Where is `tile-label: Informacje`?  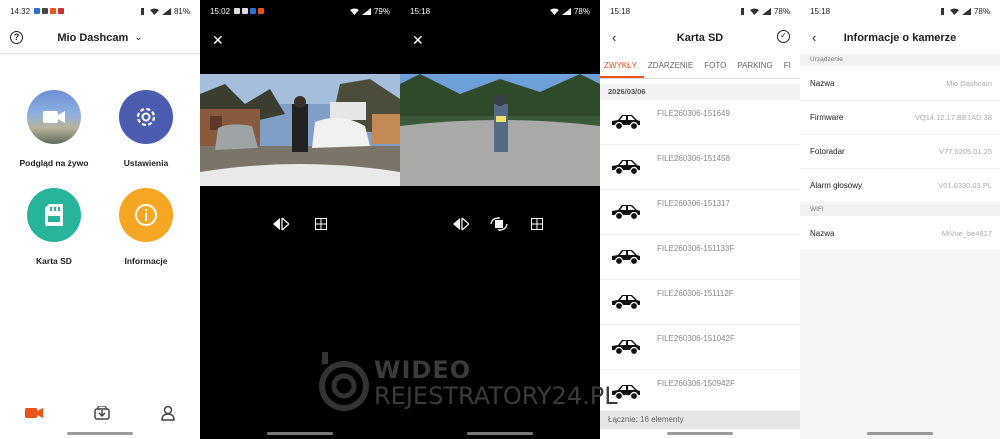 tile-label: Informacje is located at coordinates (146, 261).